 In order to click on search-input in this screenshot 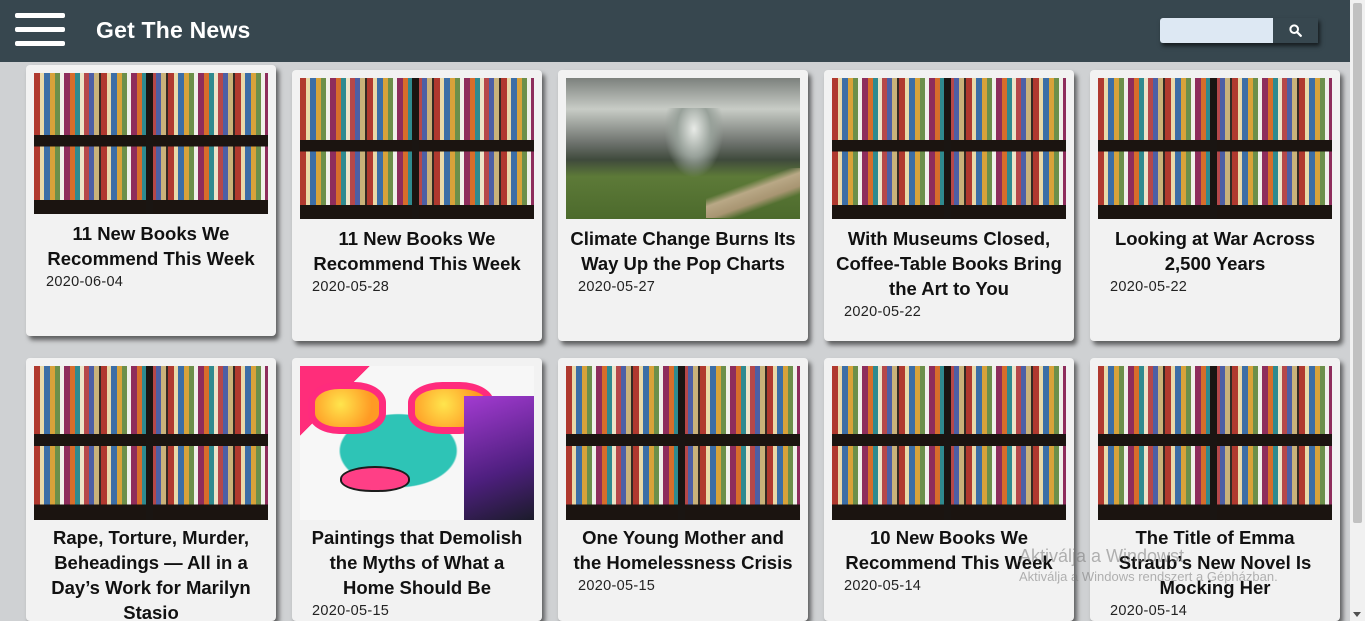, I will do `click(1216, 30)`.